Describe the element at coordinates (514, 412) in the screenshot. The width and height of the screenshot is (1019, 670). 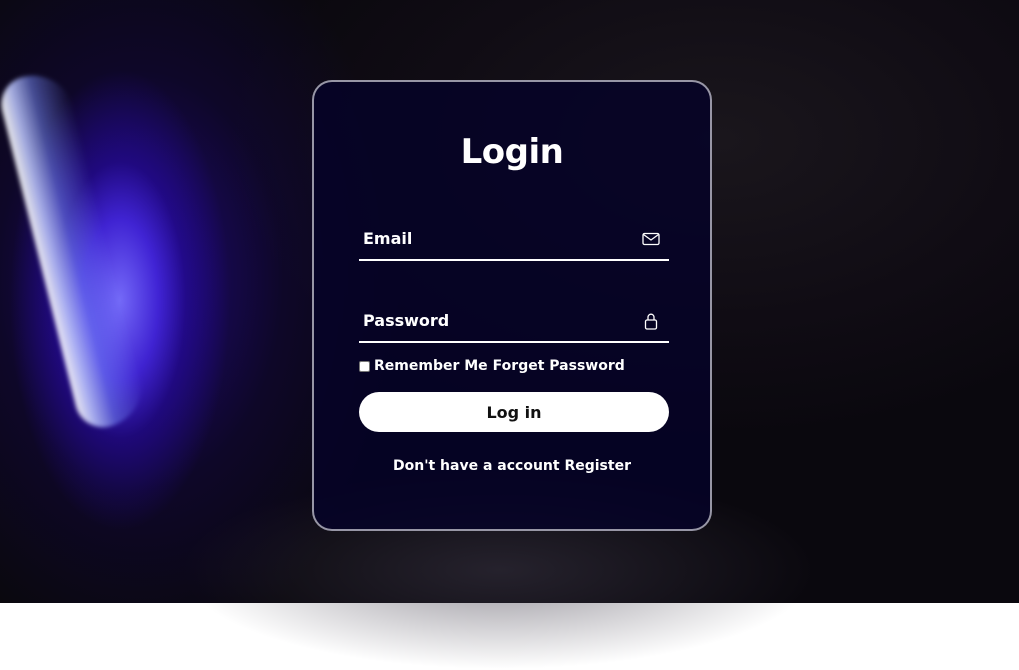
I see `login-button: Log in` at that location.